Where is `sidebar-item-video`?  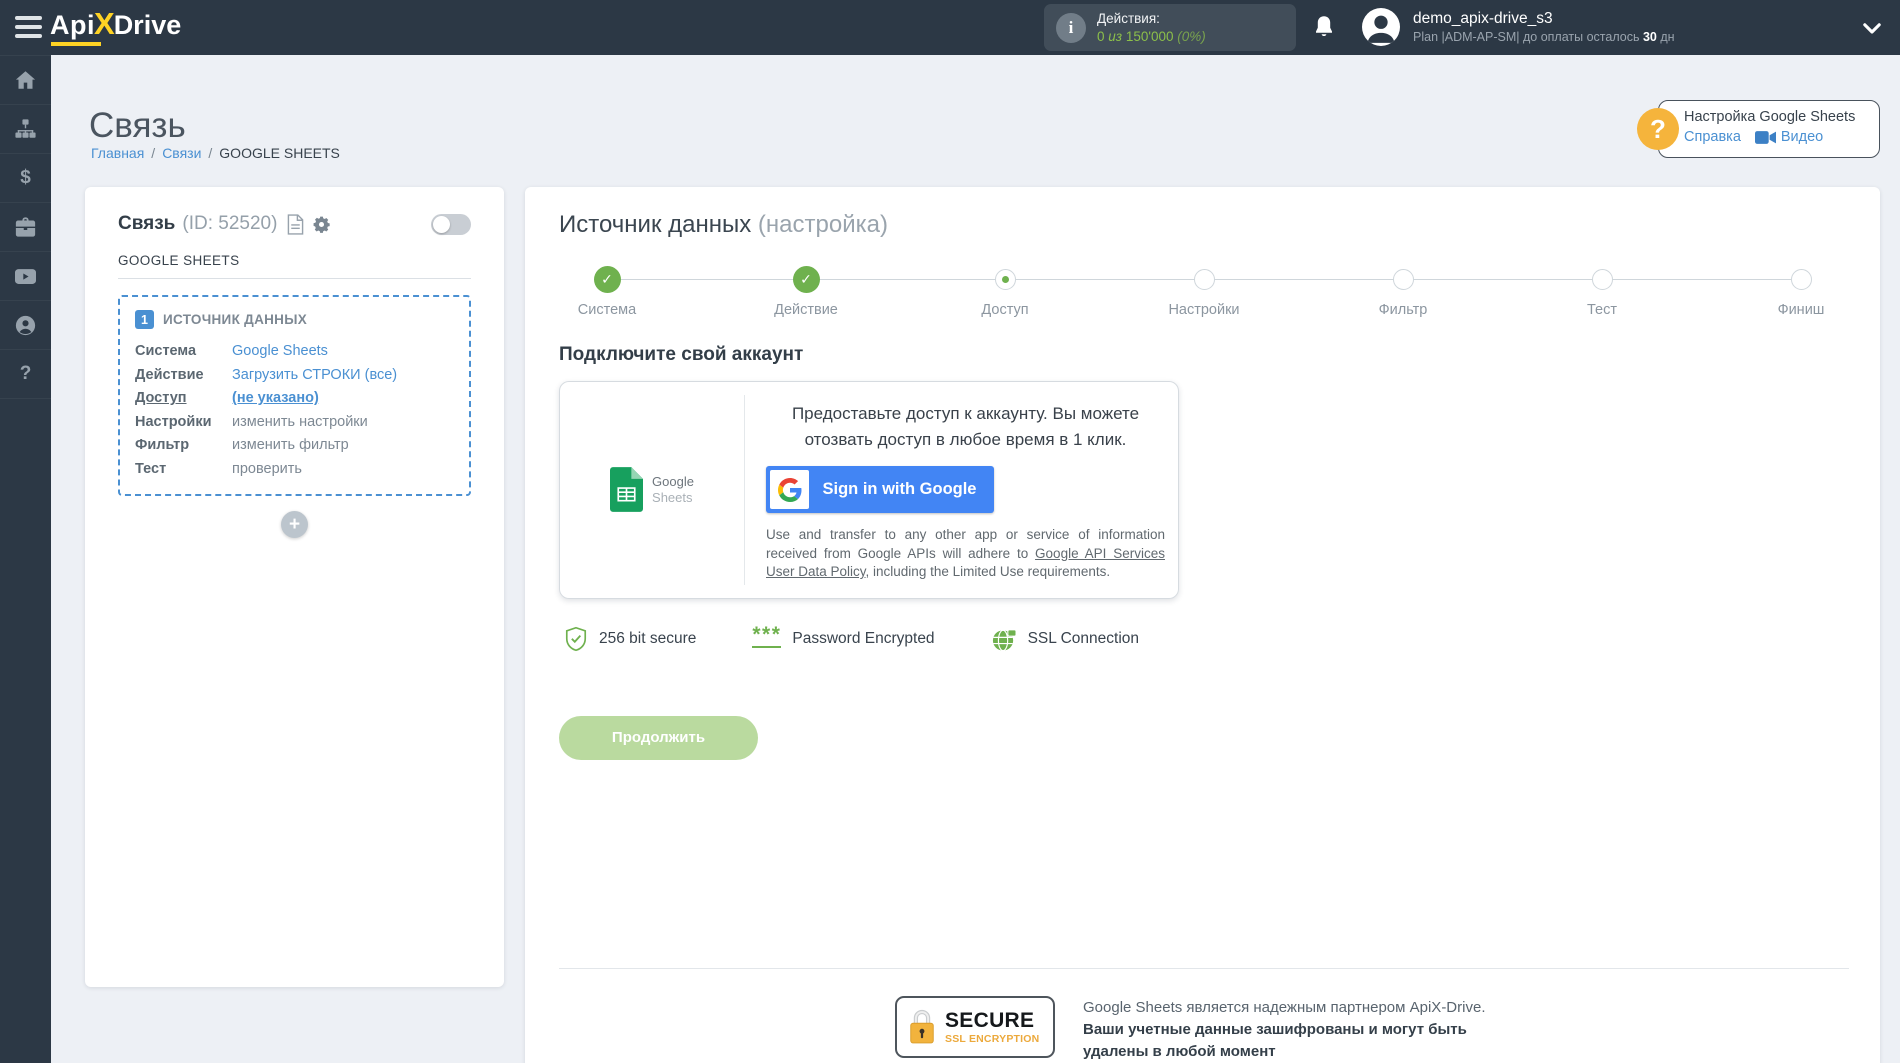
sidebar-item-video is located at coordinates (25, 276).